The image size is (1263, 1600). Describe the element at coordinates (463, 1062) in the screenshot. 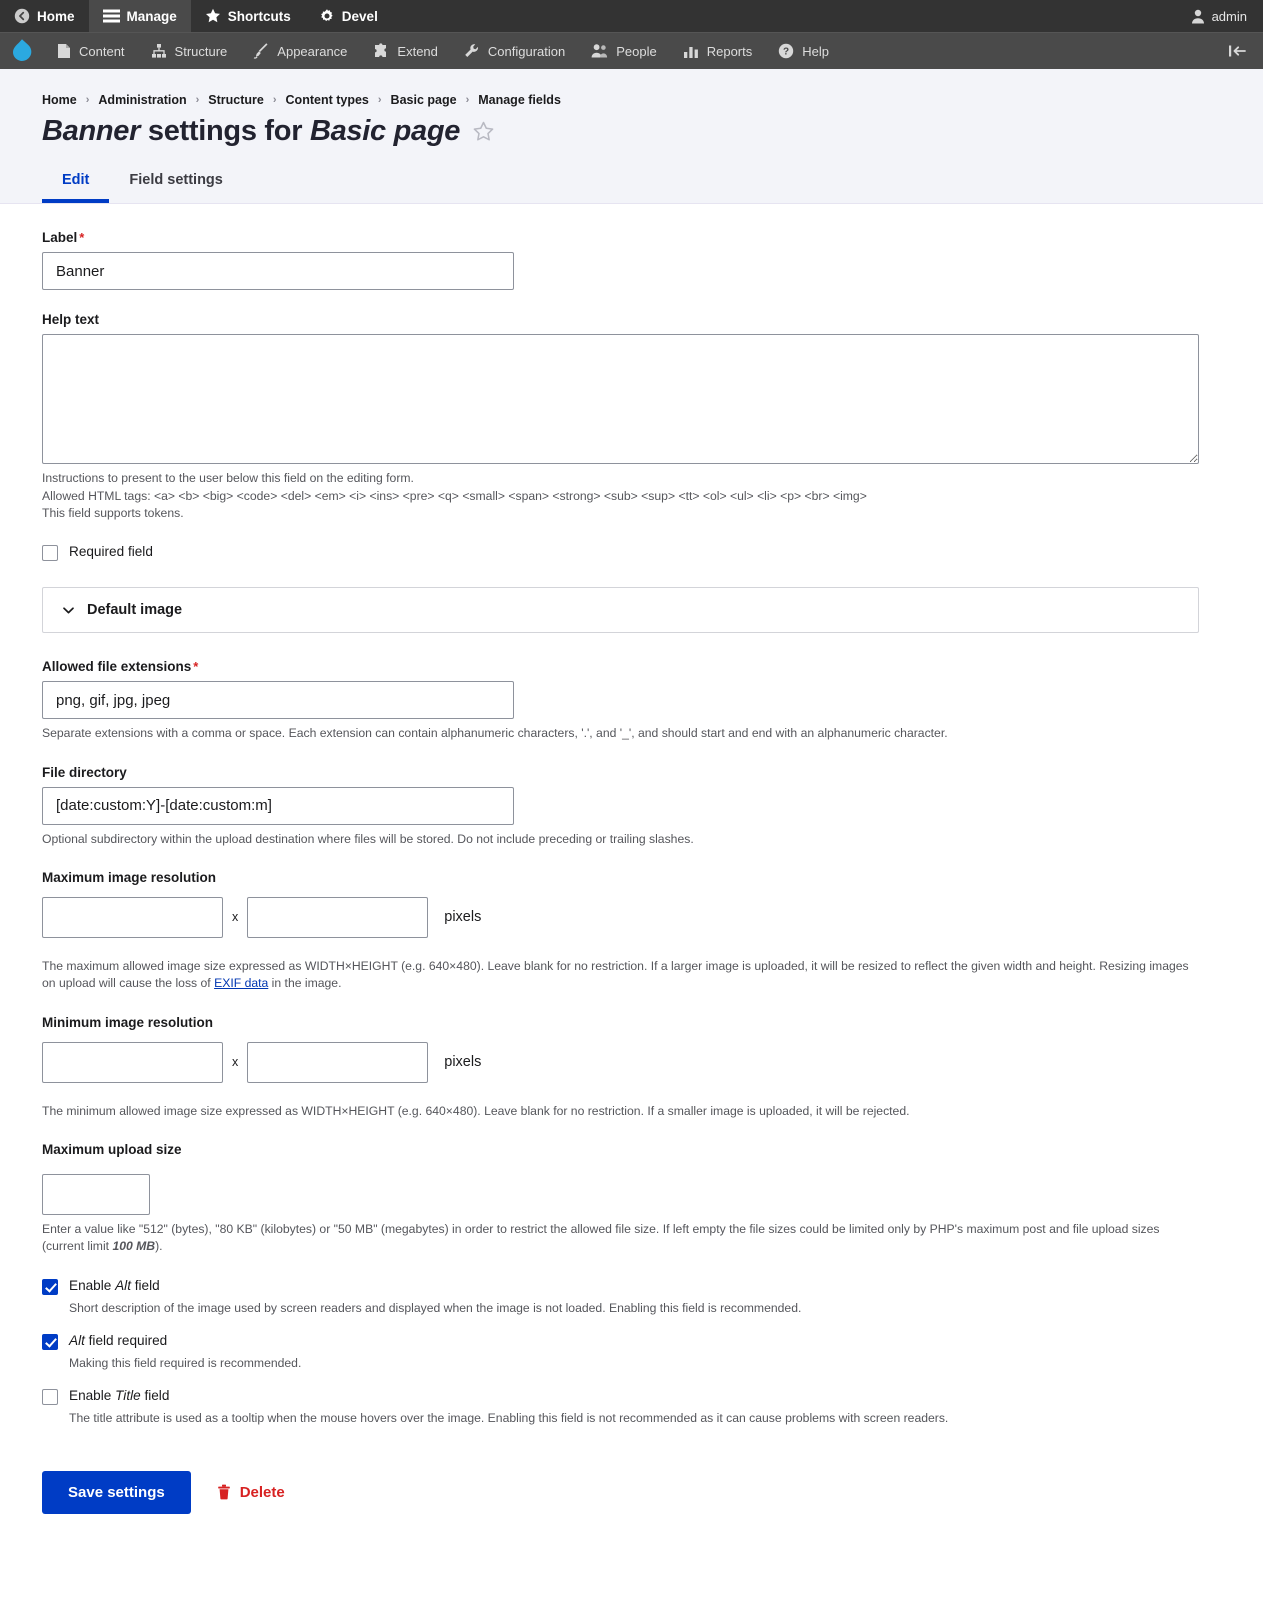

I see `min-resolution-unit: pixels` at that location.